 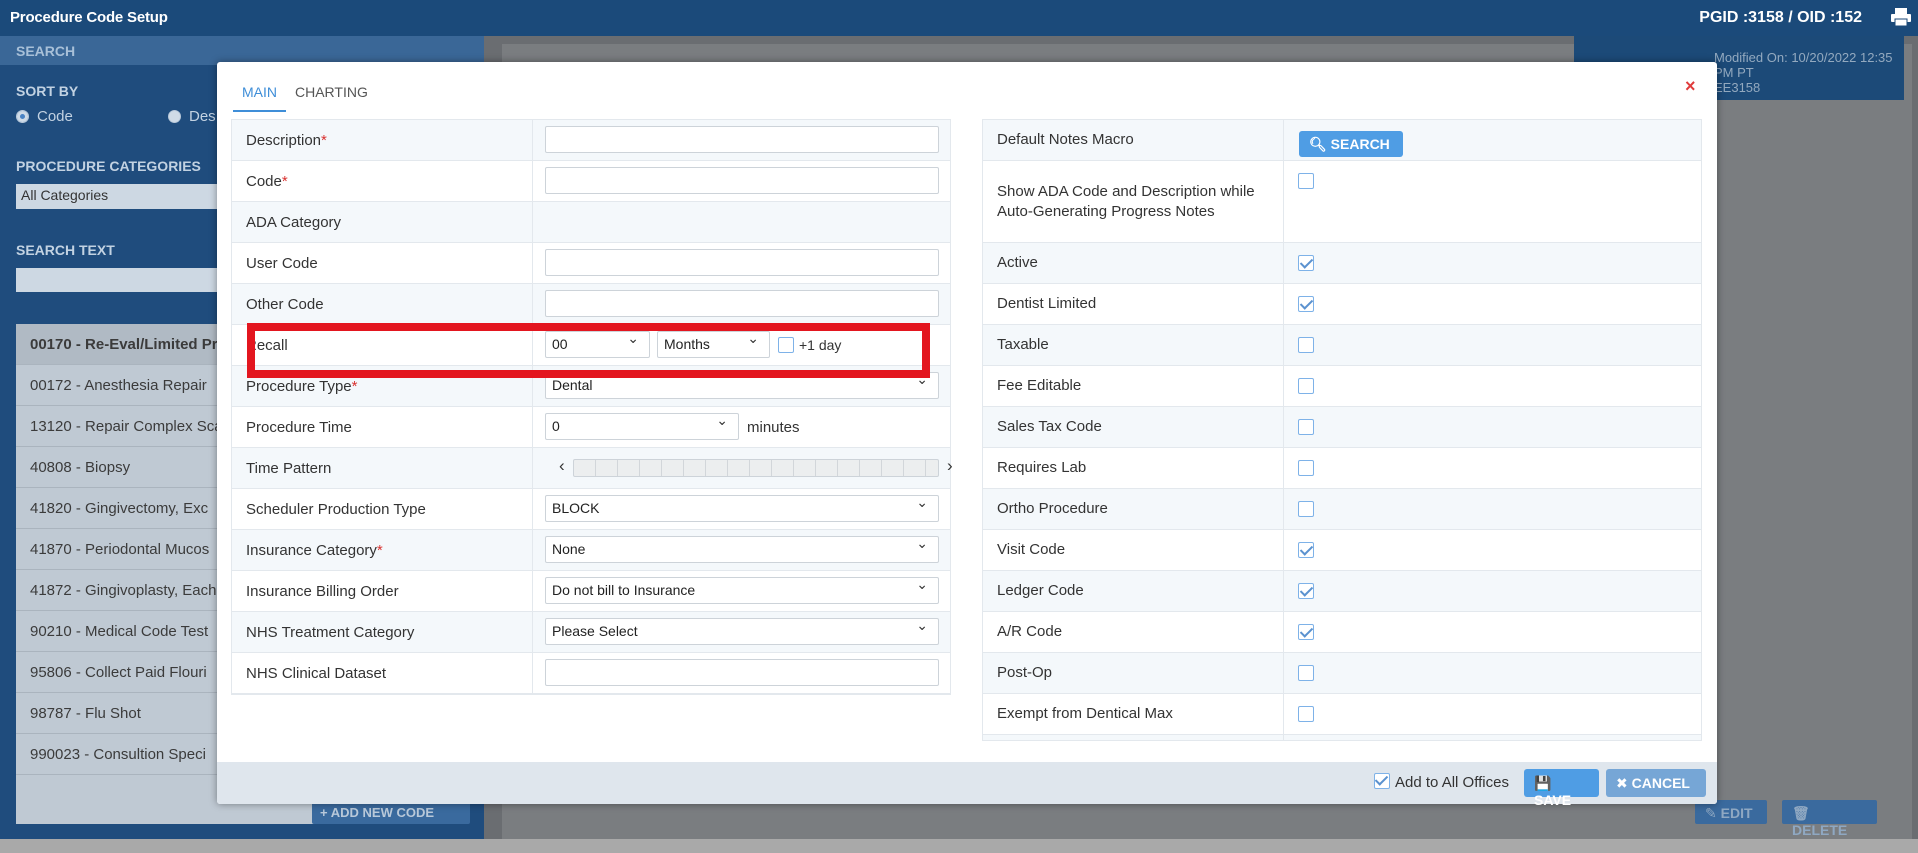 I want to click on flag-row: Exempt from Dentical Max, so click(x=1342, y=714).